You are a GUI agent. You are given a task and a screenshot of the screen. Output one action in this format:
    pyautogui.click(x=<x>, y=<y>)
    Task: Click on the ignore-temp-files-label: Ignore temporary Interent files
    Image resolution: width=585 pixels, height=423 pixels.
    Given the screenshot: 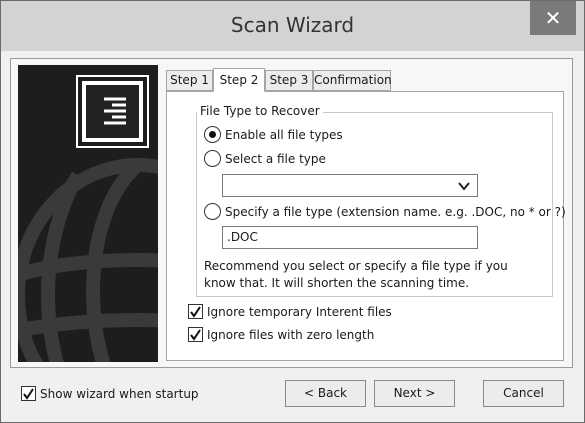 What is the action you would take?
    pyautogui.click(x=299, y=311)
    